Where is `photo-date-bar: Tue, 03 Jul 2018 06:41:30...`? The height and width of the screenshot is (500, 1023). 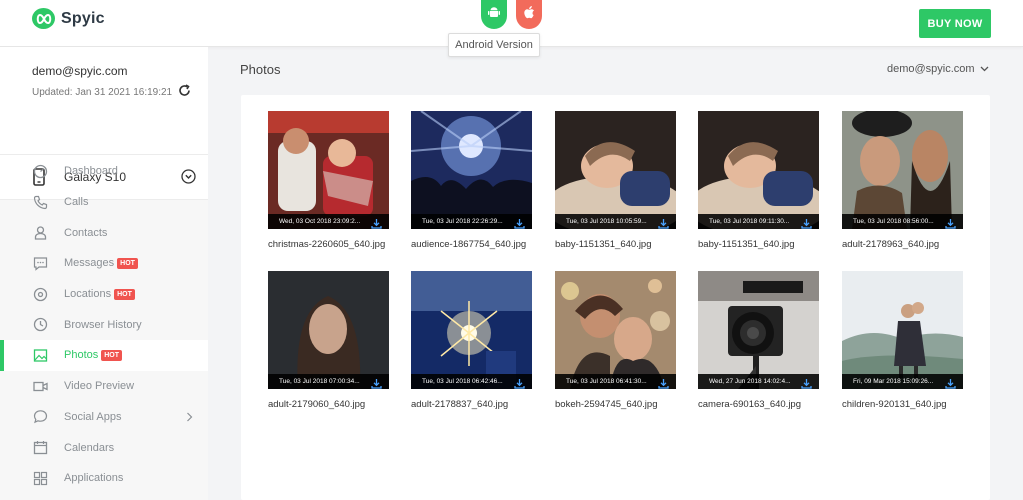
photo-date-bar: Tue, 03 Jul 2018 06:41:30... is located at coordinates (615, 381).